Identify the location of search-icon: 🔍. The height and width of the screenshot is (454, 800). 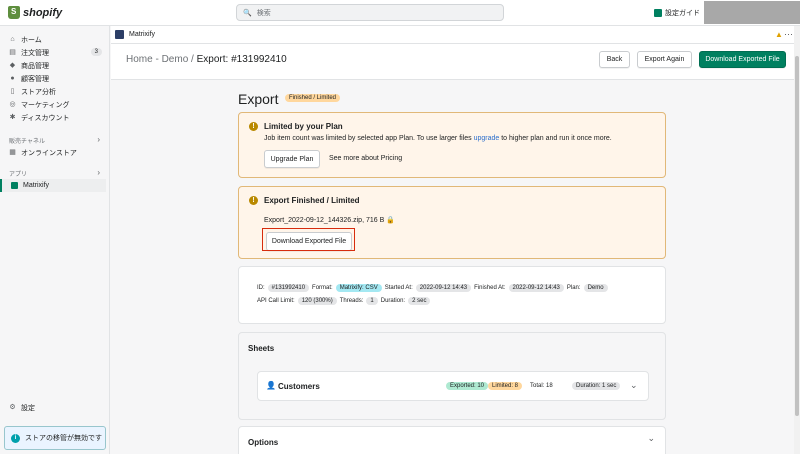
(247, 13).